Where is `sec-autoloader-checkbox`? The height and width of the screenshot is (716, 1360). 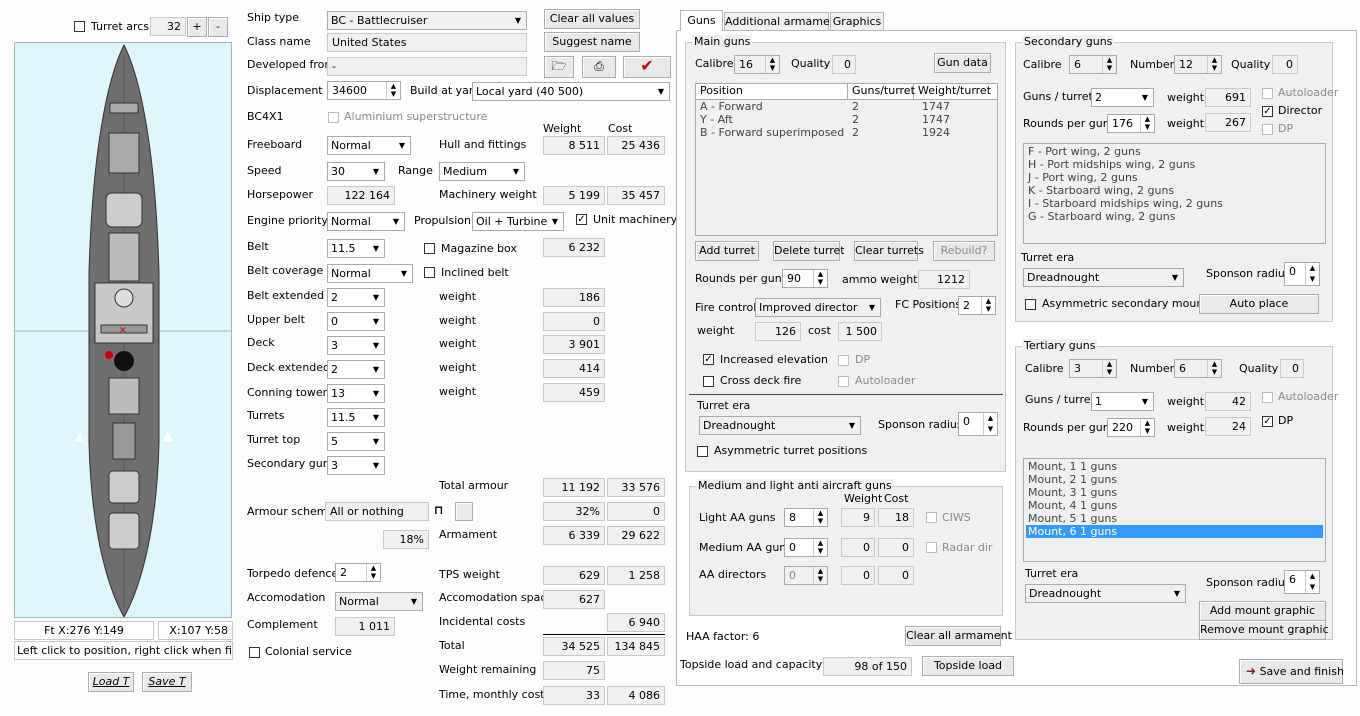 sec-autoloader-checkbox is located at coordinates (1267, 93).